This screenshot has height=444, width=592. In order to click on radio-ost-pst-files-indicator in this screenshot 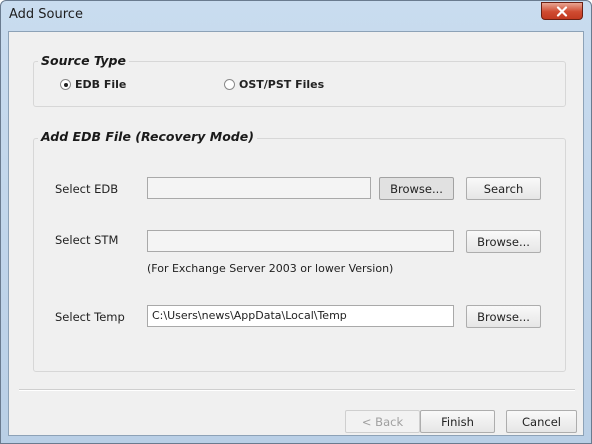, I will do `click(229, 84)`.